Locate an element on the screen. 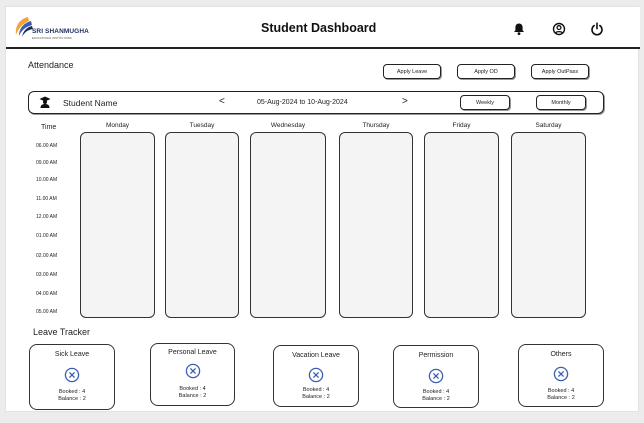  prev-week-button: < is located at coordinates (222, 101).